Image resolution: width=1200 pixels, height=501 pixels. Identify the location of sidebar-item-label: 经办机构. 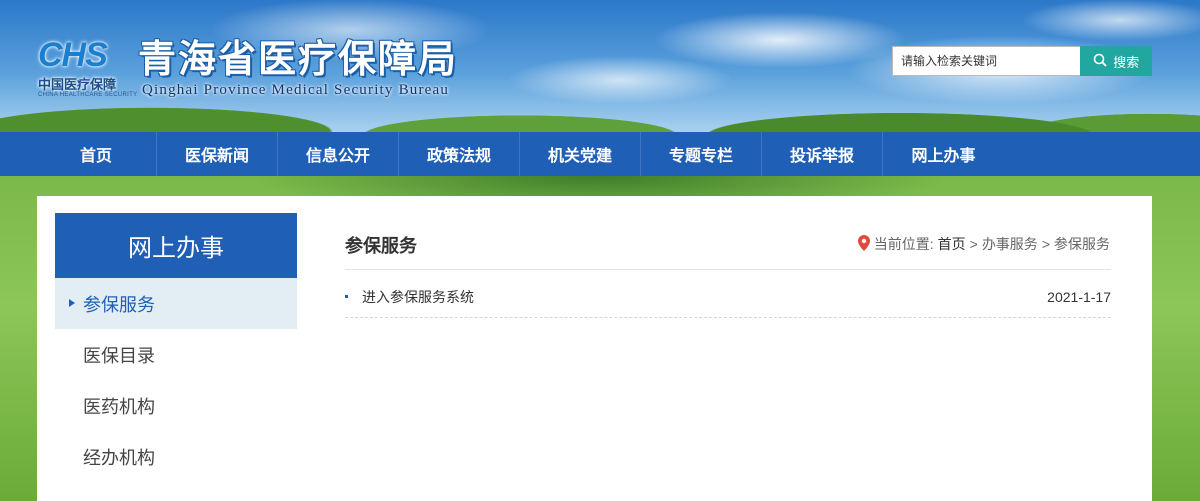
(119, 457).